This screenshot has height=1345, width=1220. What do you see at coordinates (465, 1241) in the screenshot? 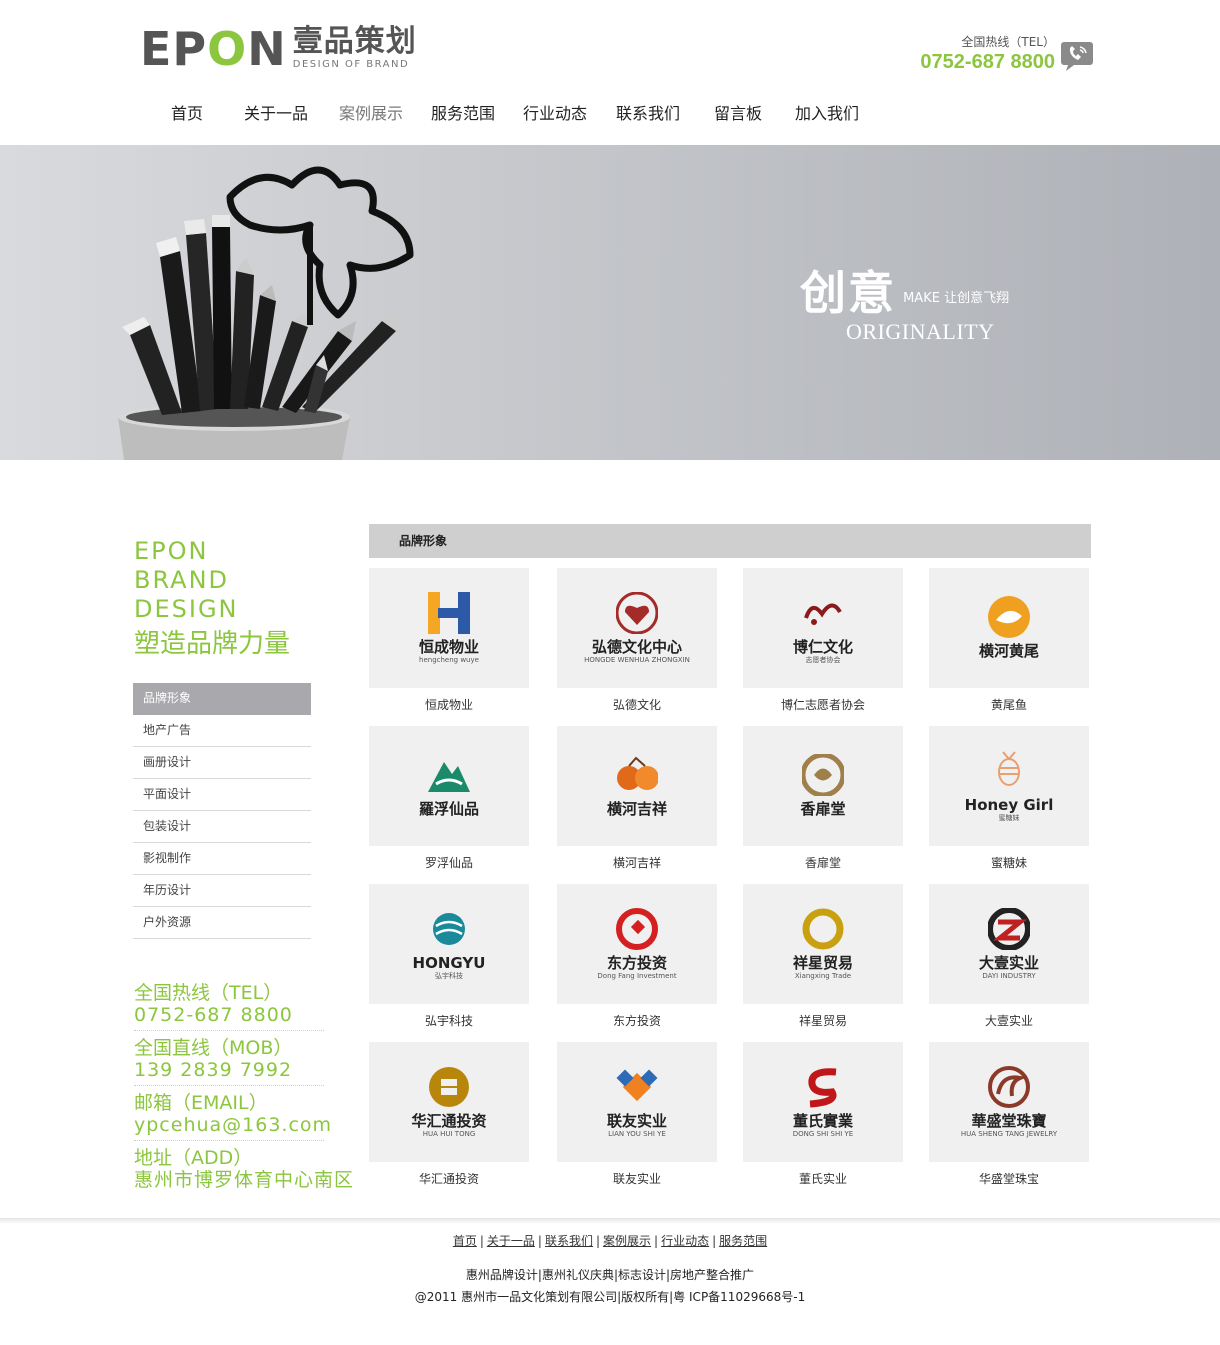
I see `footer-link: 首页` at bounding box center [465, 1241].